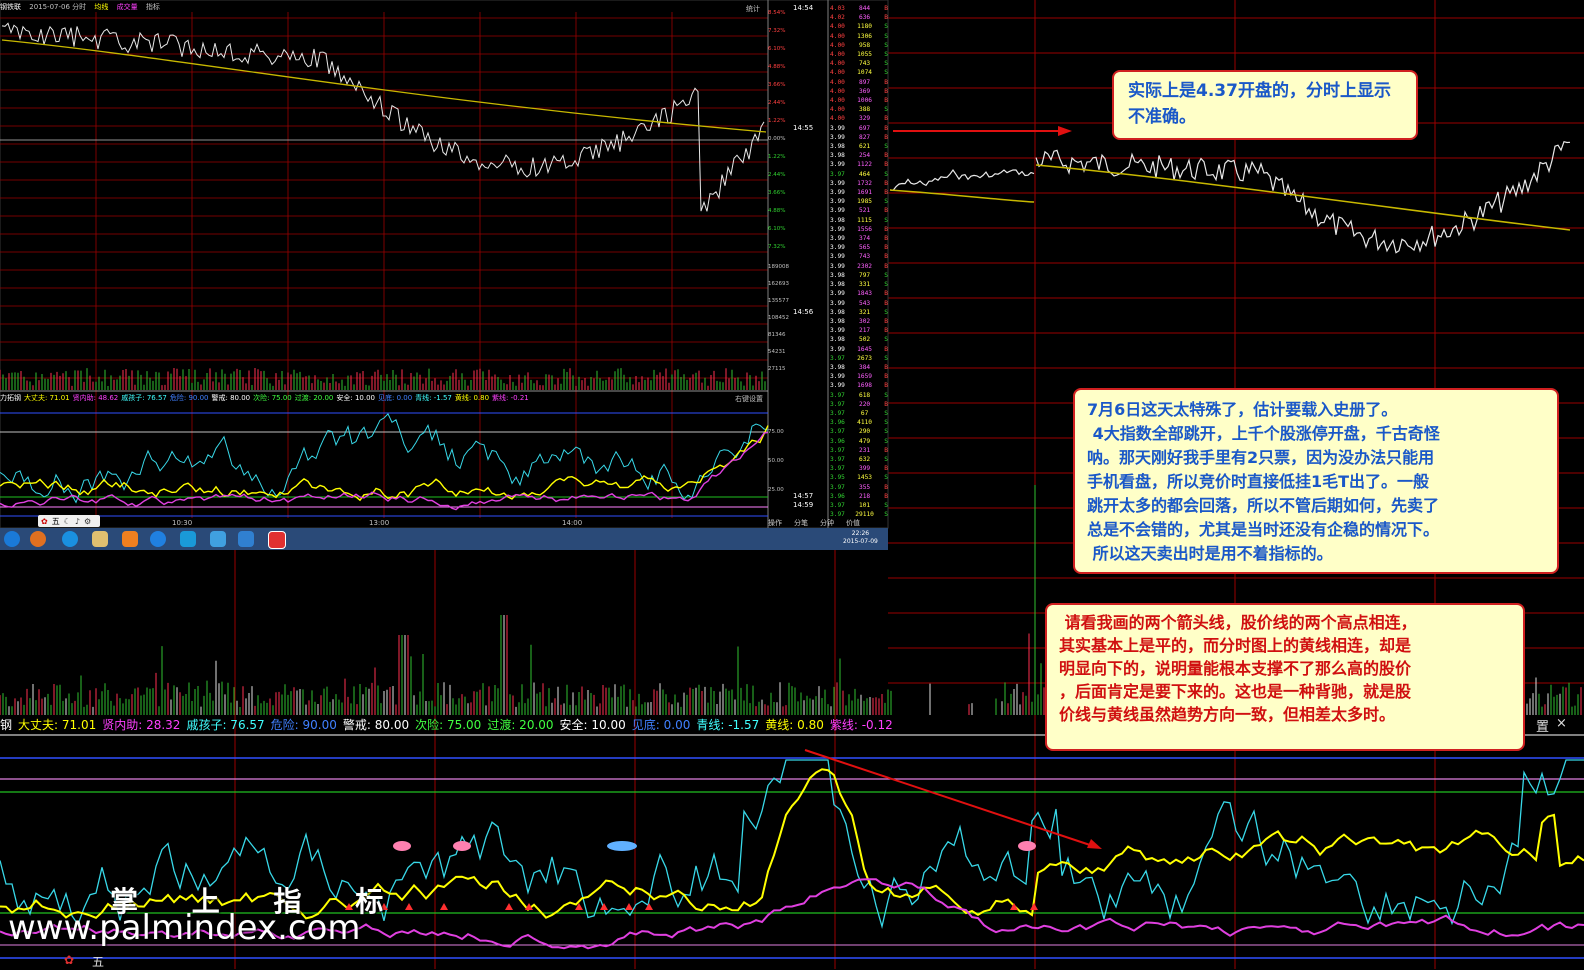  Describe the element at coordinates (188, 539) in the screenshot. I see `browser-icon` at that location.